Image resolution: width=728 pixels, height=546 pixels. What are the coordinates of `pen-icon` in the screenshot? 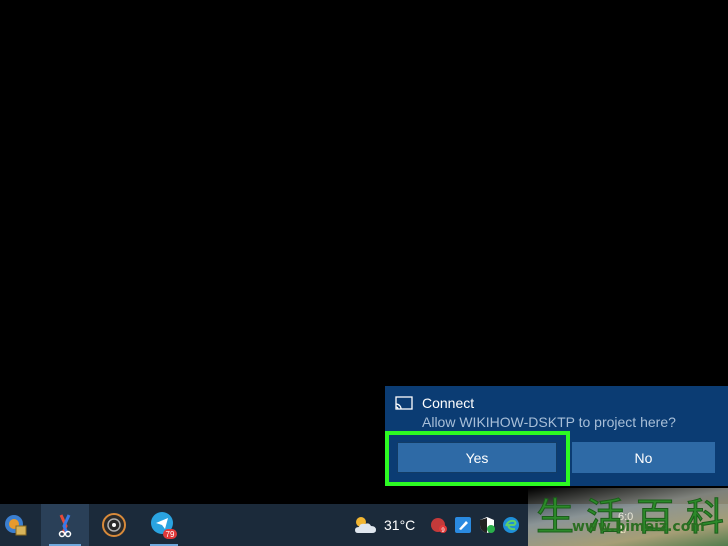 It's located at (463, 525).